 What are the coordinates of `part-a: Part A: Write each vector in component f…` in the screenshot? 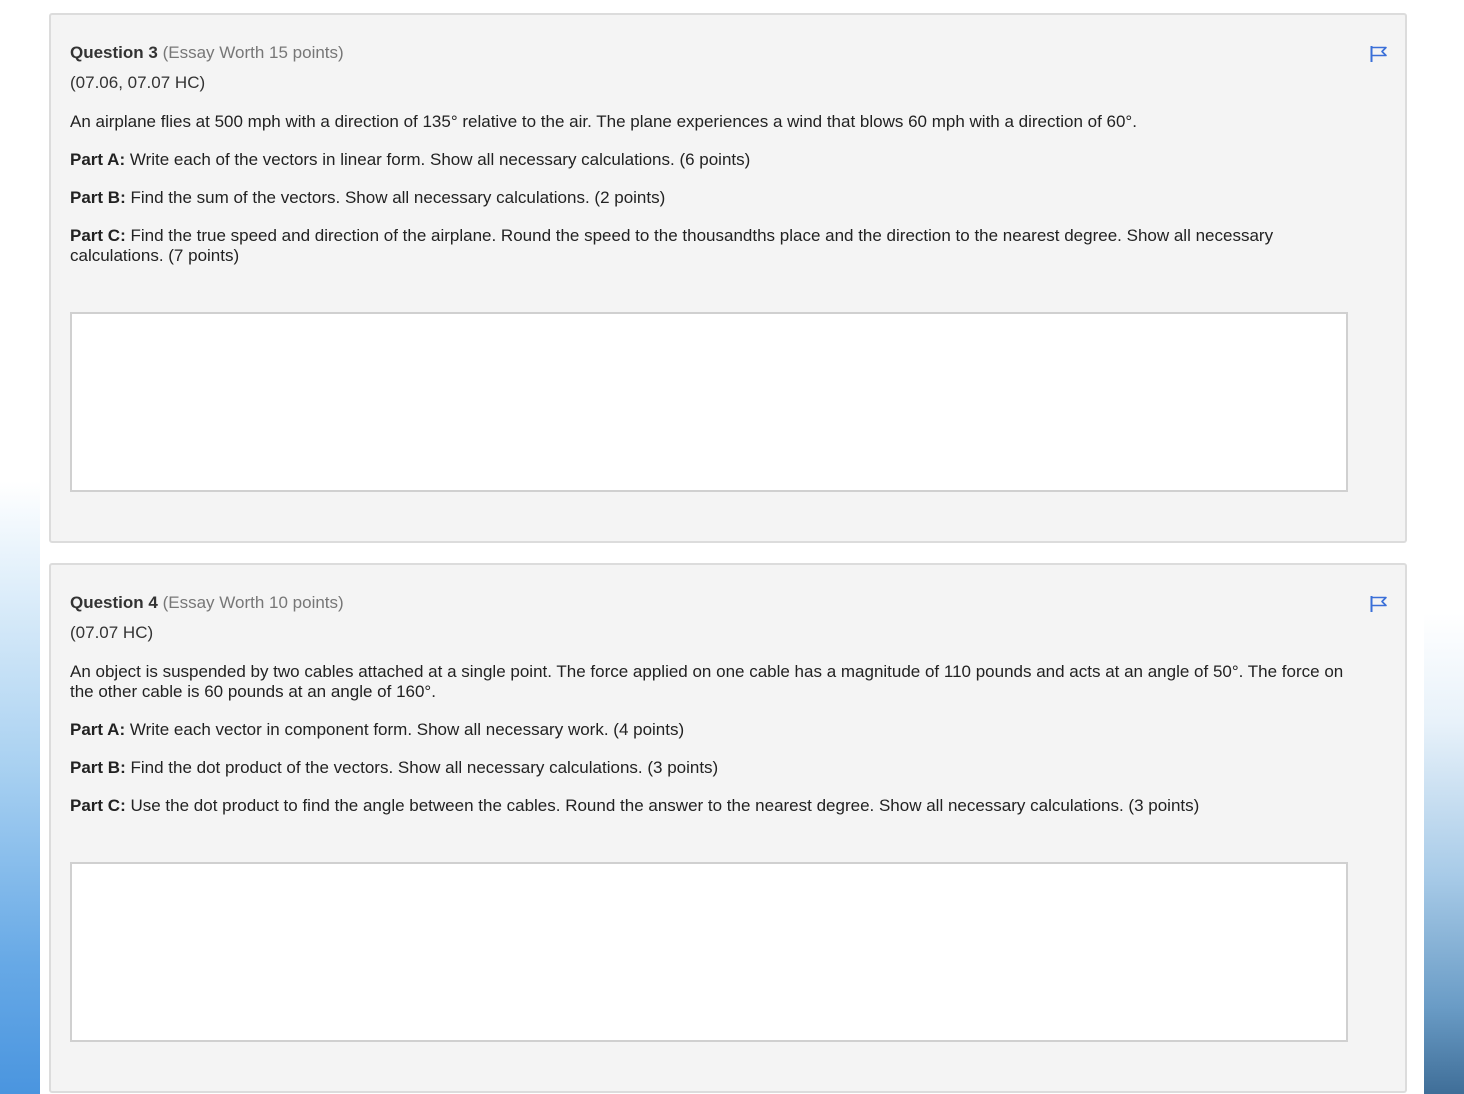 It's located at (715, 730).